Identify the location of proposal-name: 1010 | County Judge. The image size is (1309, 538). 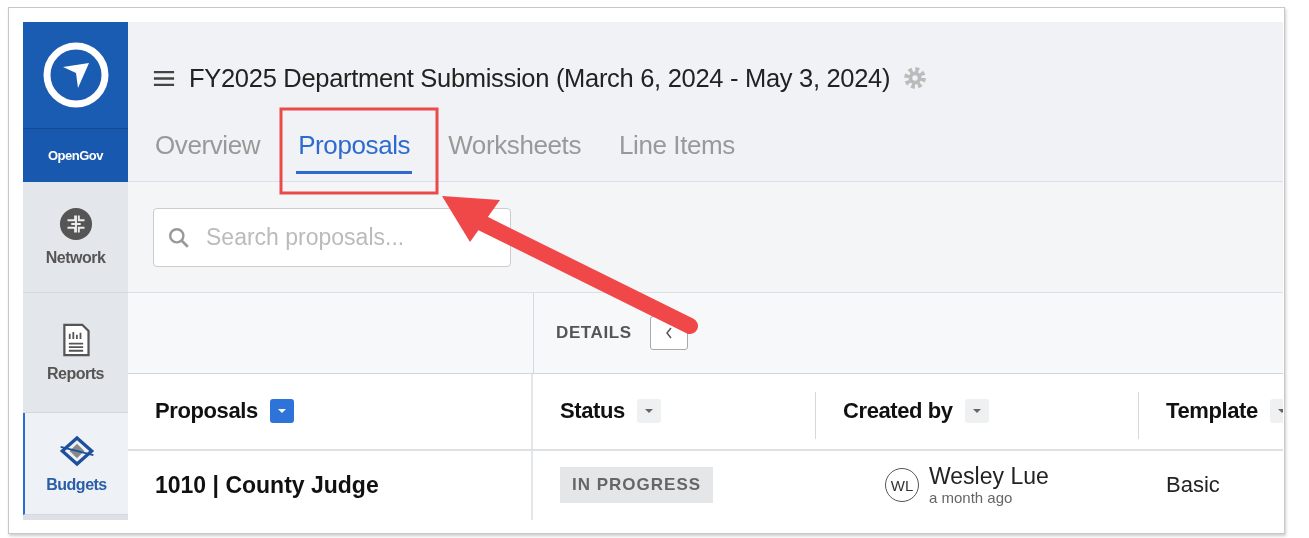
(267, 485).